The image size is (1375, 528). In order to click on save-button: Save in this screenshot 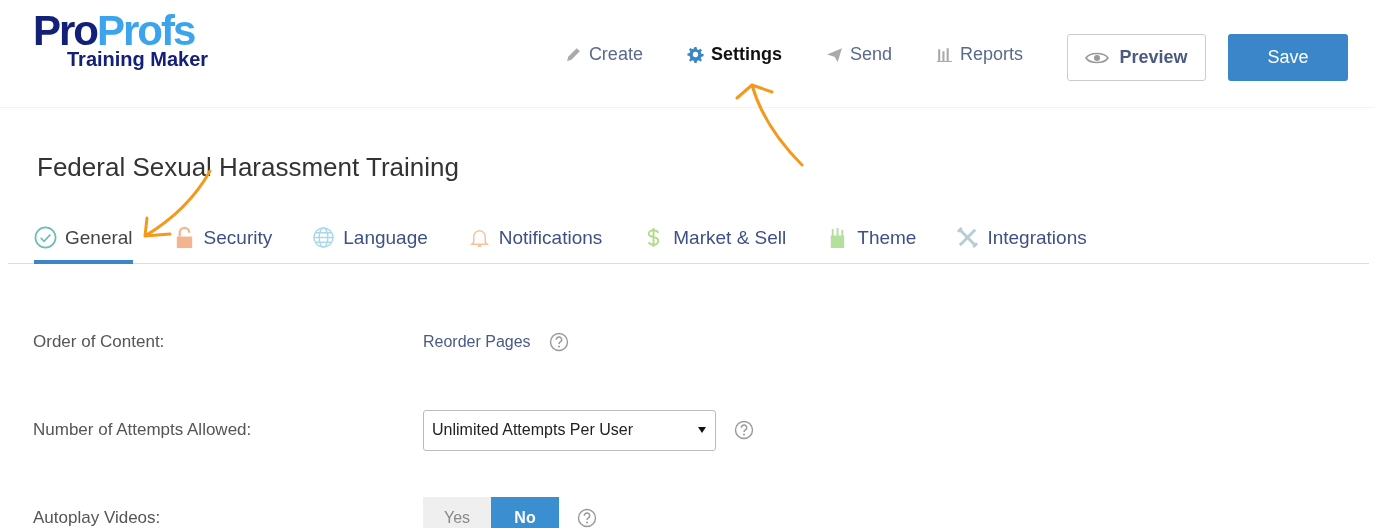, I will do `click(1288, 57)`.